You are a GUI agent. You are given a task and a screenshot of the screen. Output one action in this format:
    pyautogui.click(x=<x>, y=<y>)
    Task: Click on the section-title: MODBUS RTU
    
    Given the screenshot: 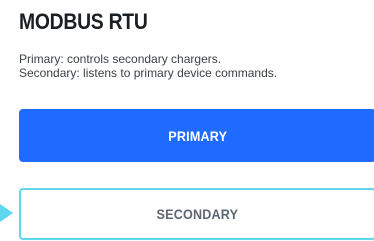 What is the action you would take?
    pyautogui.click(x=83, y=21)
    